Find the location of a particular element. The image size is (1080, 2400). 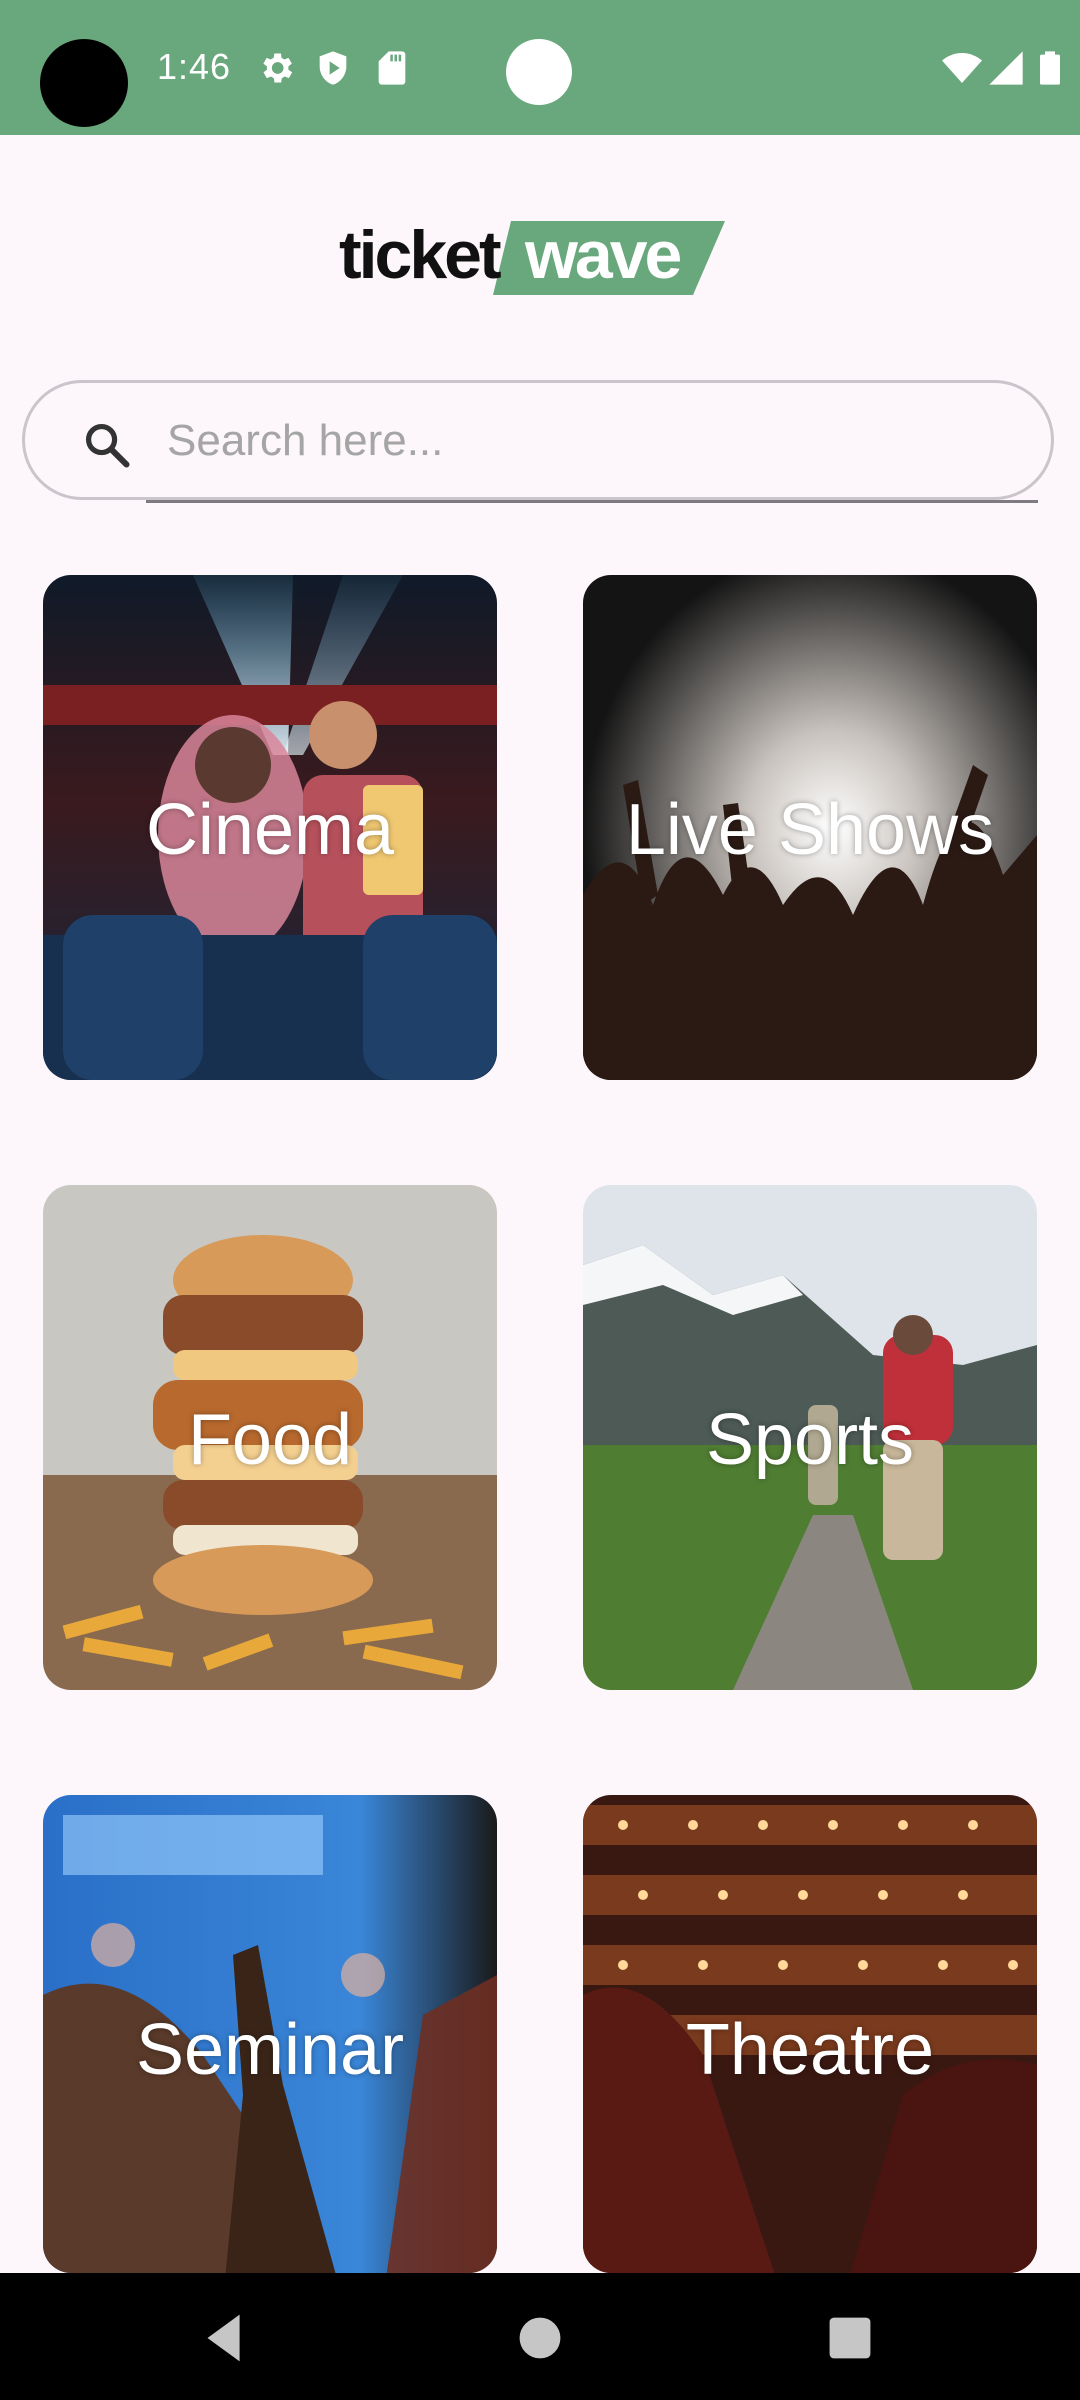

search-bar is located at coordinates (538, 440).